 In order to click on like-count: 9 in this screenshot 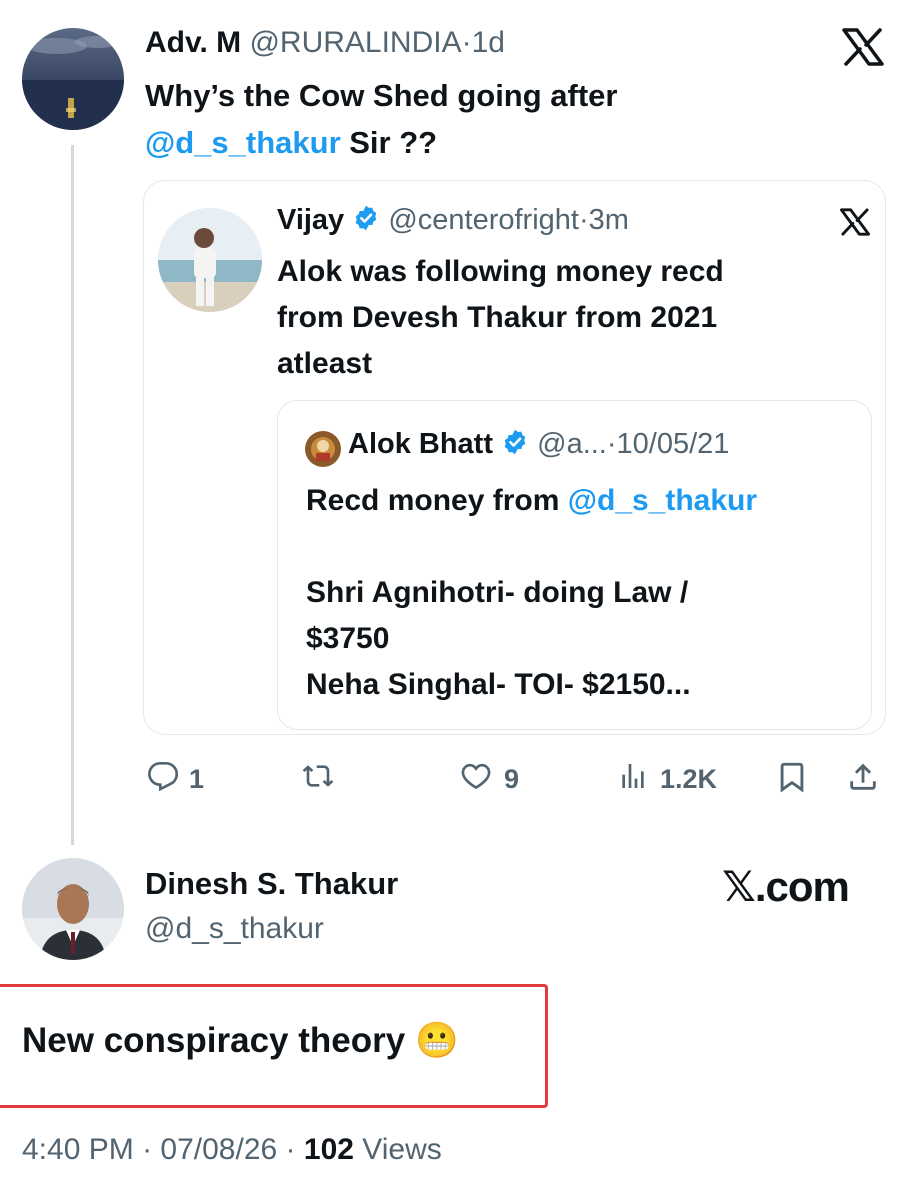, I will do `click(512, 779)`.